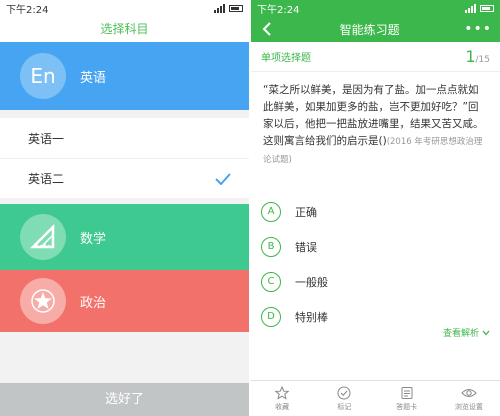  I want to click on nav-bar: 智能练习题 •••, so click(375, 29).